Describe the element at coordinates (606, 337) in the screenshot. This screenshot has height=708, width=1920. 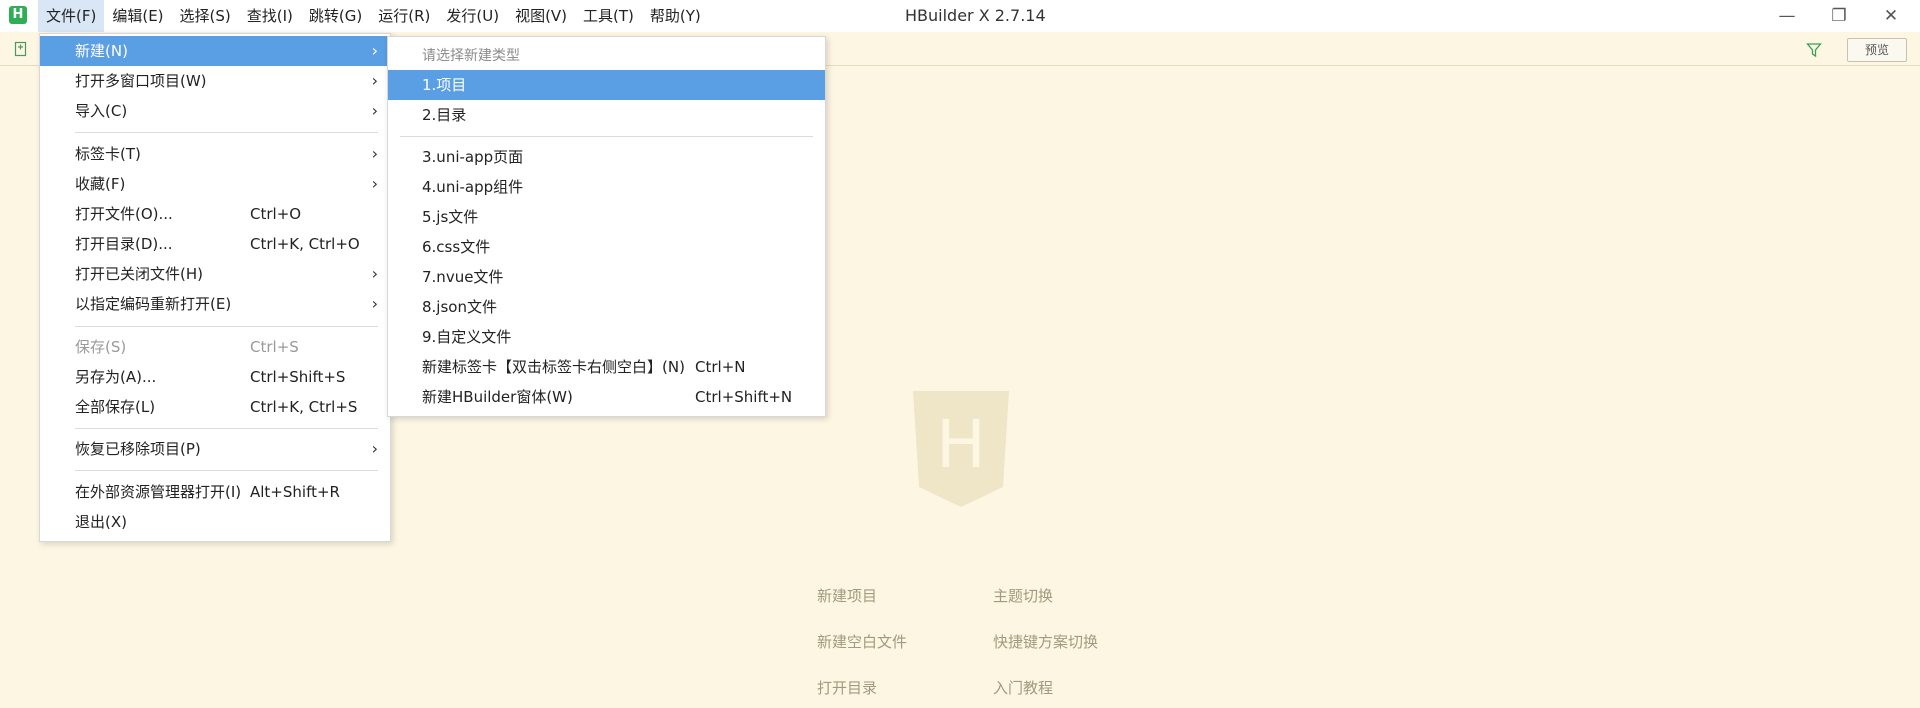
I see `new-item-custom-file: 9.自定义文件` at that location.